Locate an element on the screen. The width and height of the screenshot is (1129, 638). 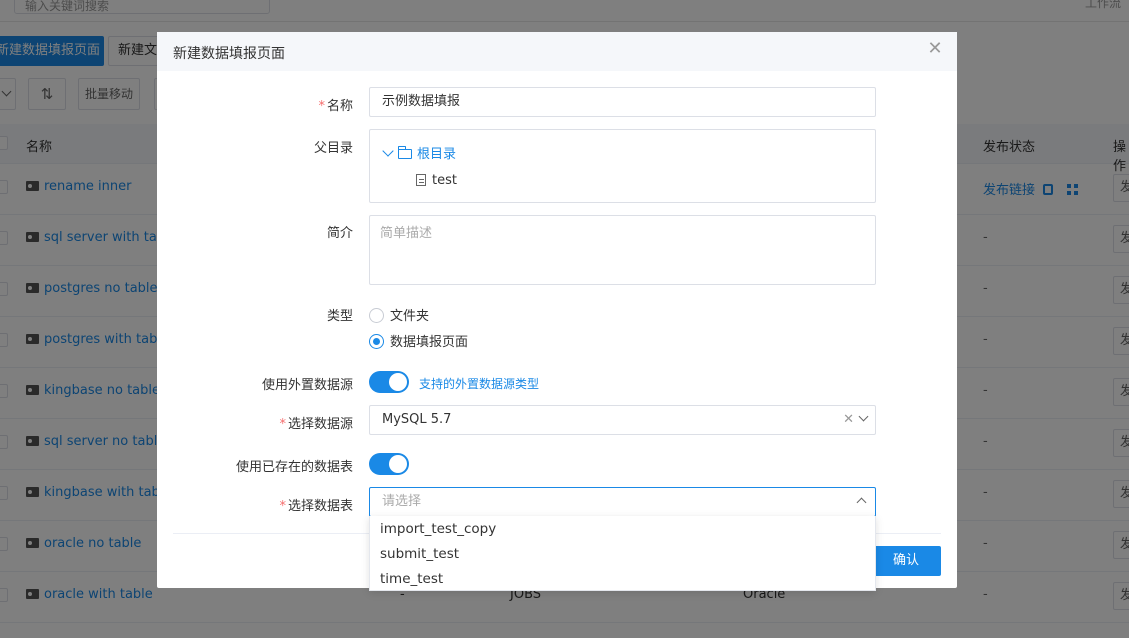
use-existing-switch is located at coordinates (389, 464).